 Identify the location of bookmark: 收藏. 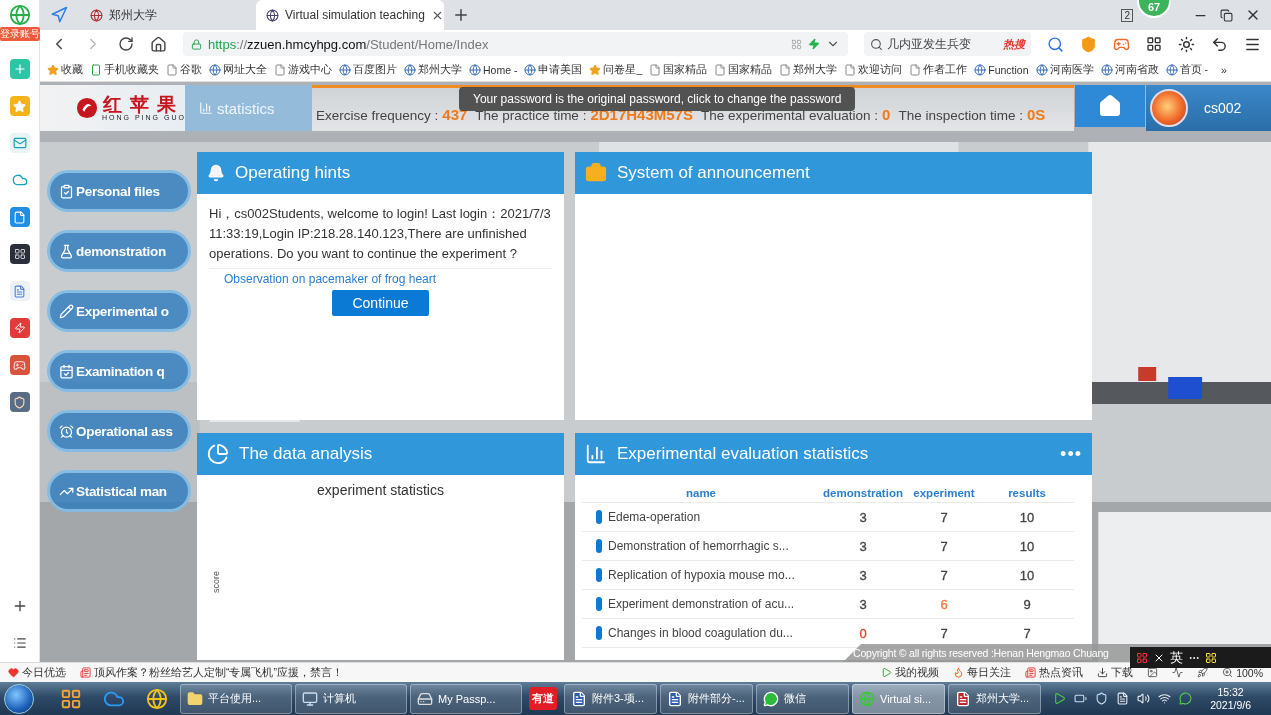
(65, 69).